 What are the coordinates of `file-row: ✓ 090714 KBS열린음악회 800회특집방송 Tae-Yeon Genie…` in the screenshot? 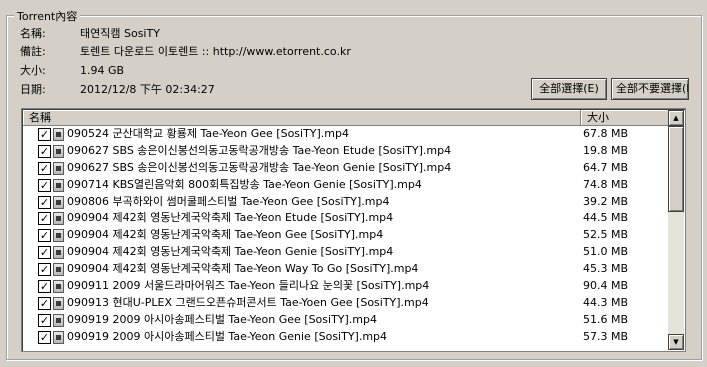 It's located at (345, 185).